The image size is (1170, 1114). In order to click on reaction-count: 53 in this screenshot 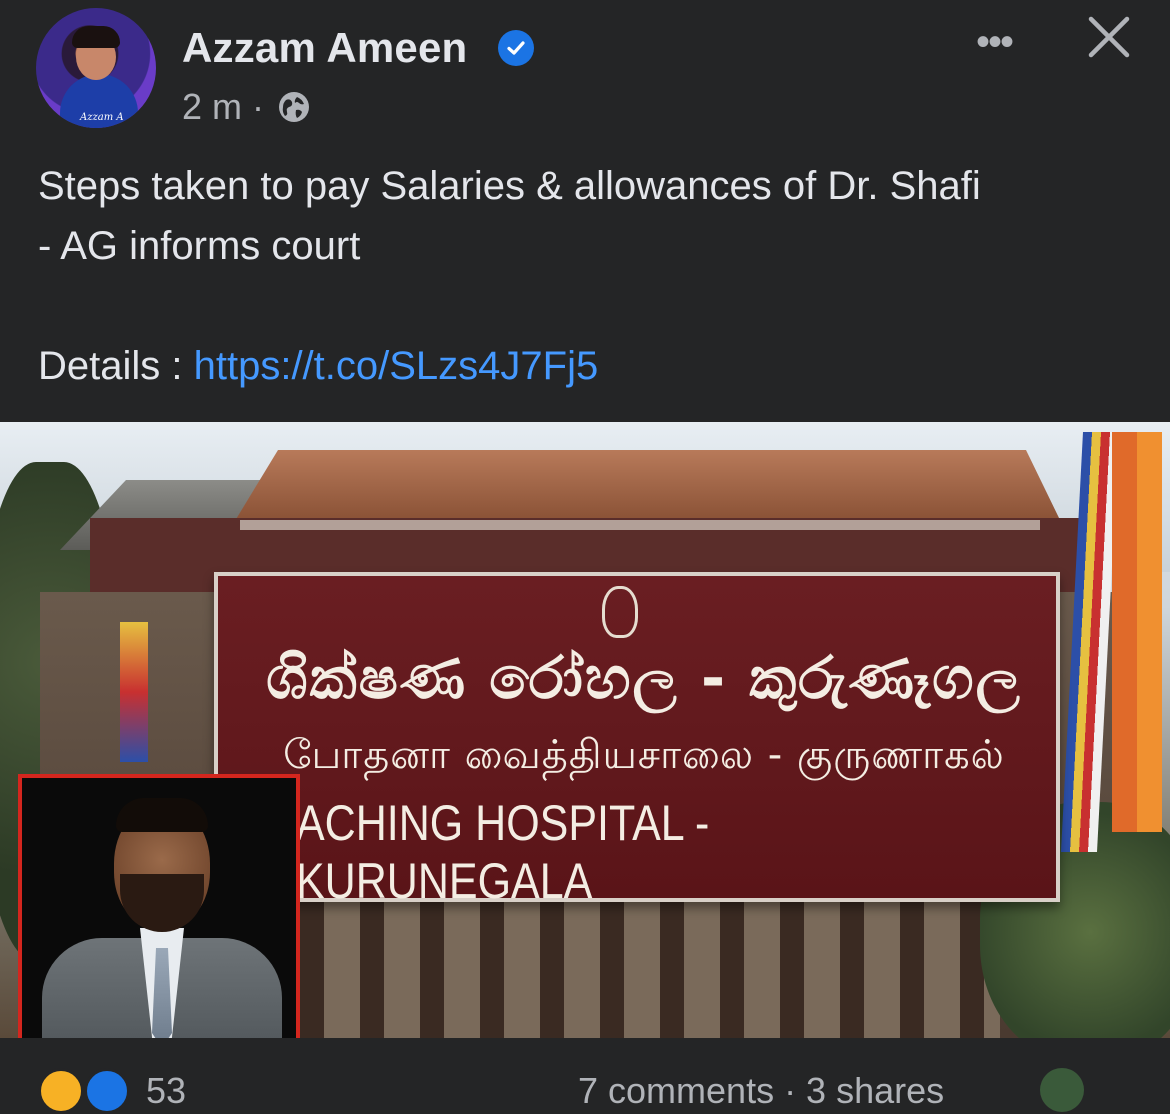, I will do `click(166, 1091)`.